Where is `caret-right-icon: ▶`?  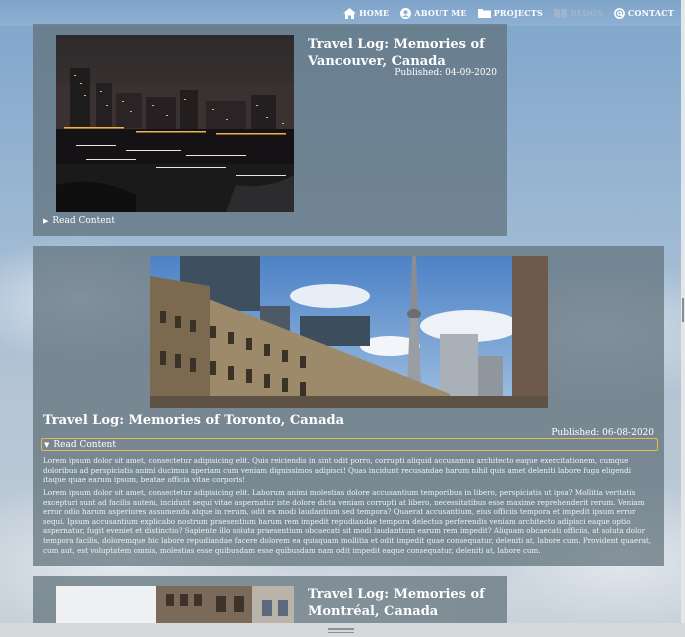 caret-right-icon: ▶ is located at coordinates (46, 221).